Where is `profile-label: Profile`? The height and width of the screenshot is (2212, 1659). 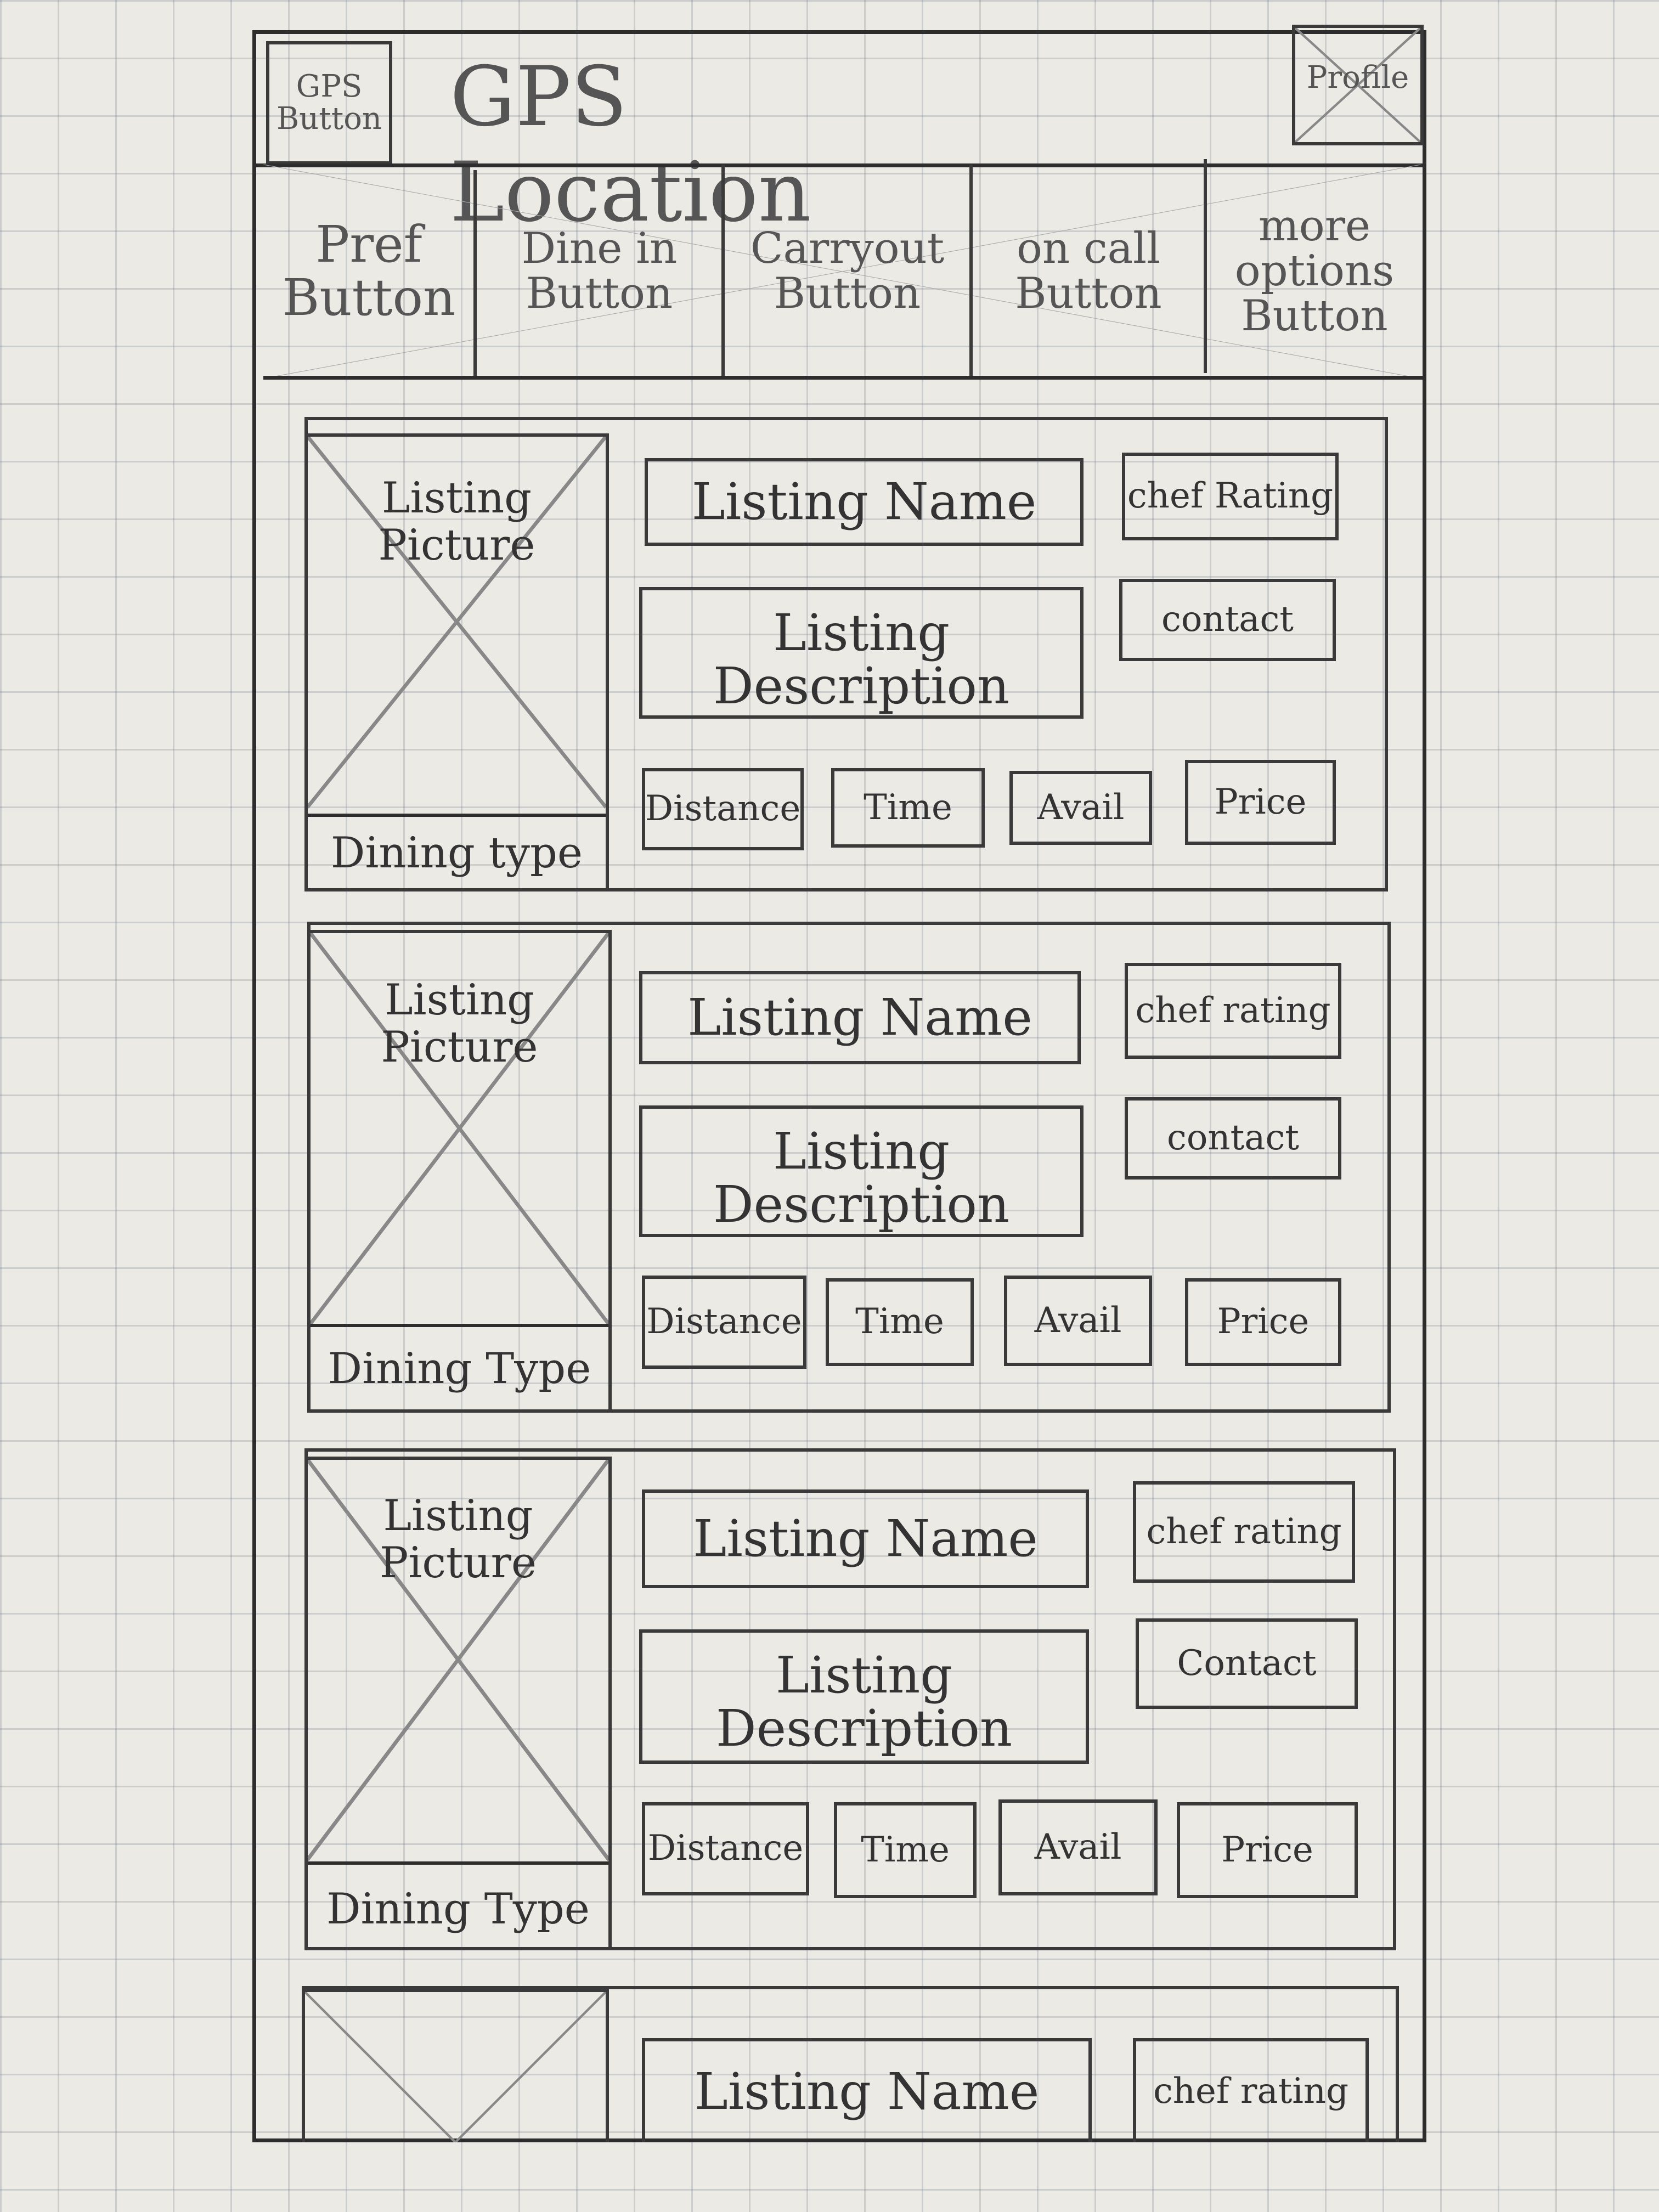
profile-label: Profile is located at coordinates (1358, 77).